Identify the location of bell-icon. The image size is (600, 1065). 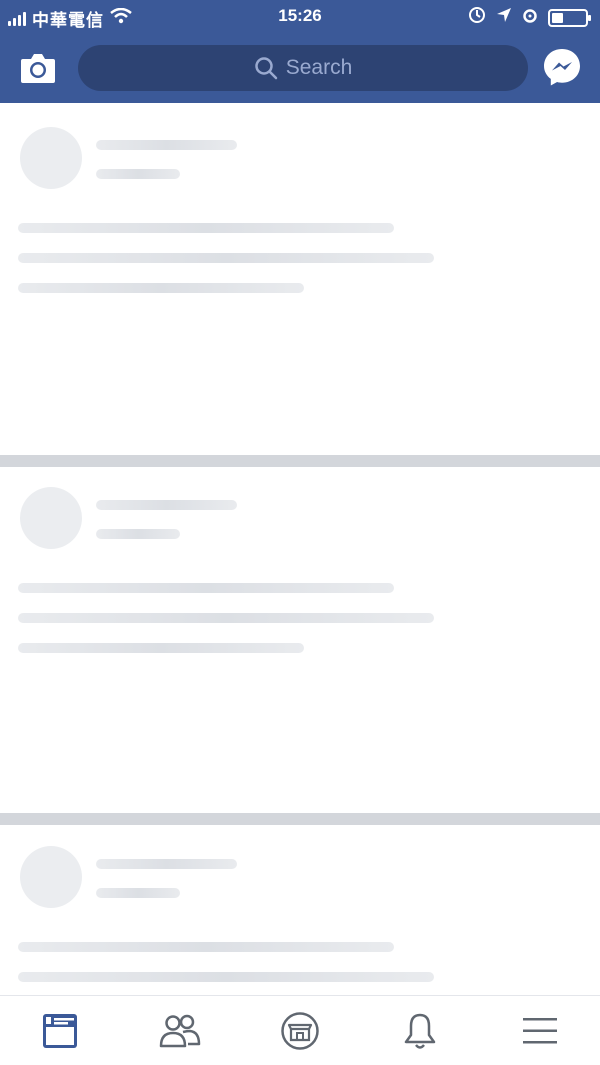
(420, 1031).